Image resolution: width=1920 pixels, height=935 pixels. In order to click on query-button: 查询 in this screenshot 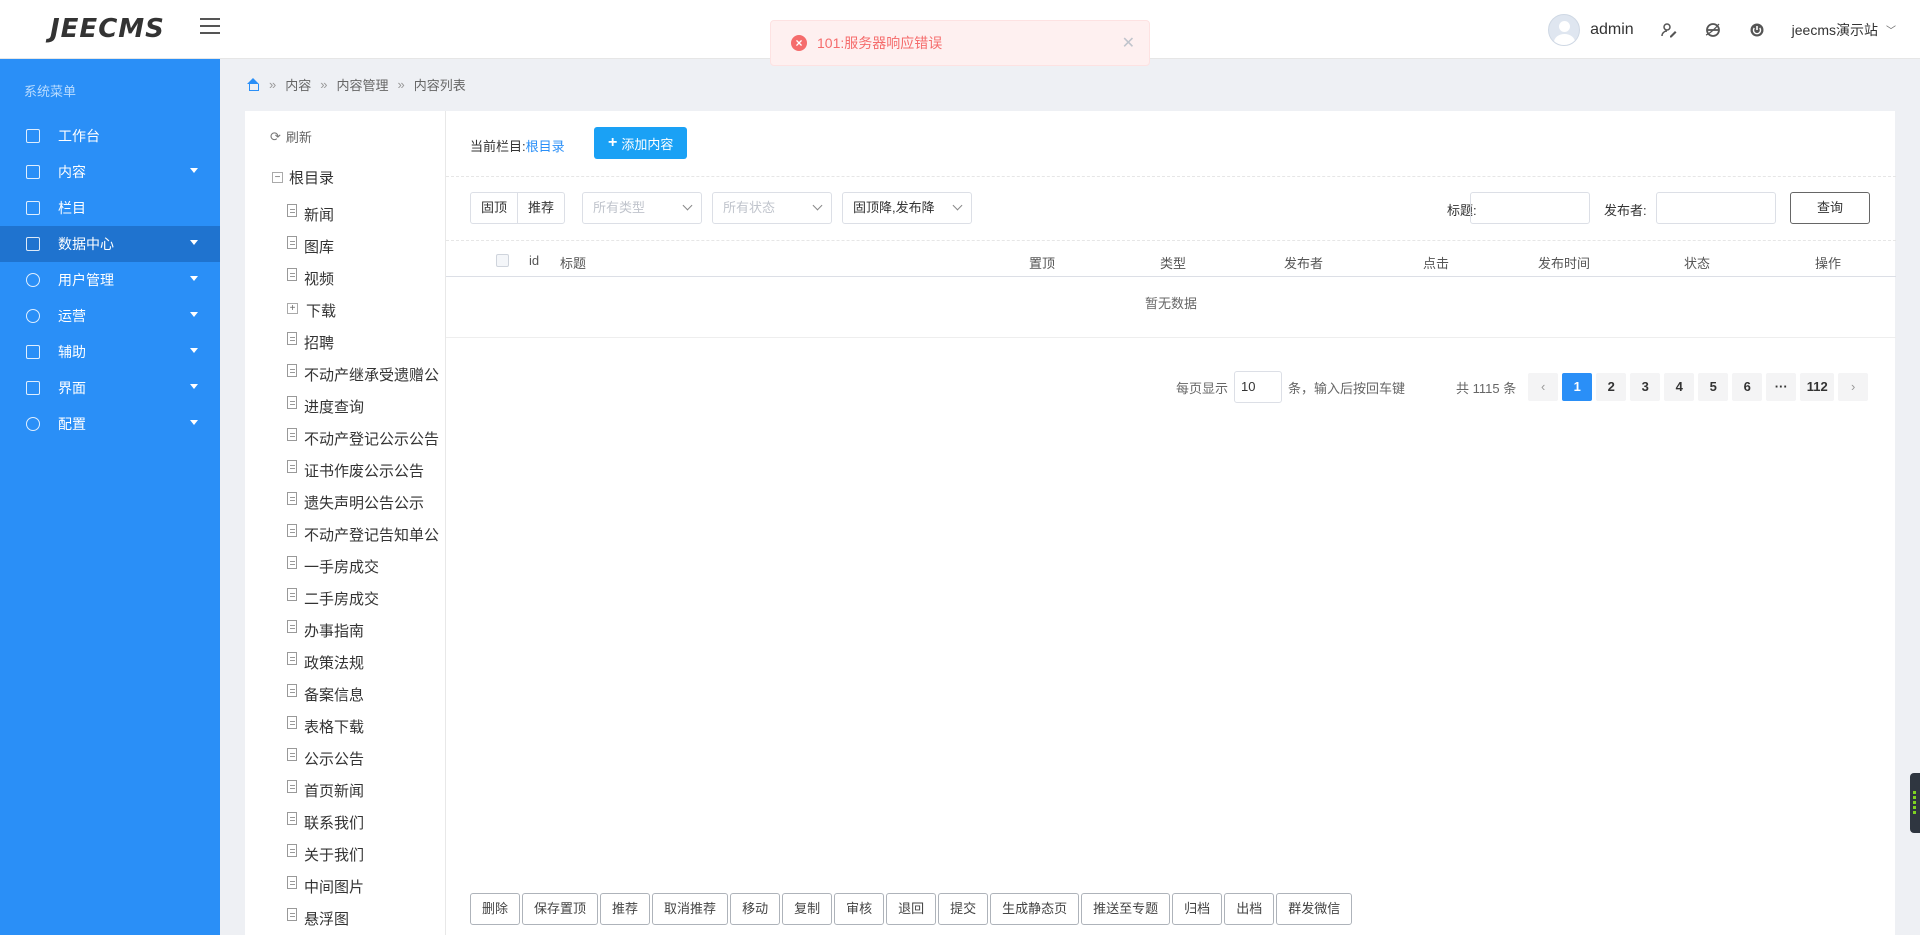, I will do `click(1830, 208)`.